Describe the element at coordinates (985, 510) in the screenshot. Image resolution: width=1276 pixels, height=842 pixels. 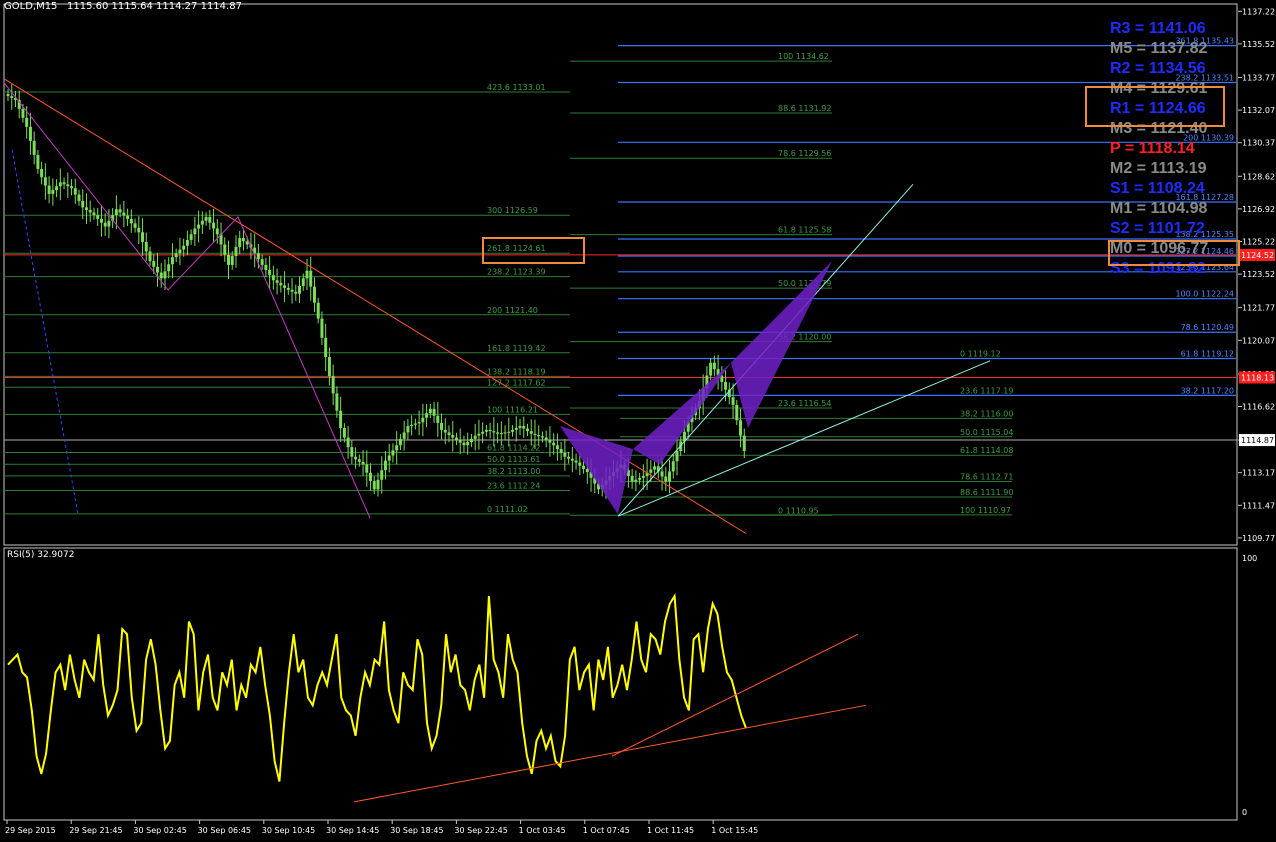
I see `fib-center-label: 100 1110.97` at that location.